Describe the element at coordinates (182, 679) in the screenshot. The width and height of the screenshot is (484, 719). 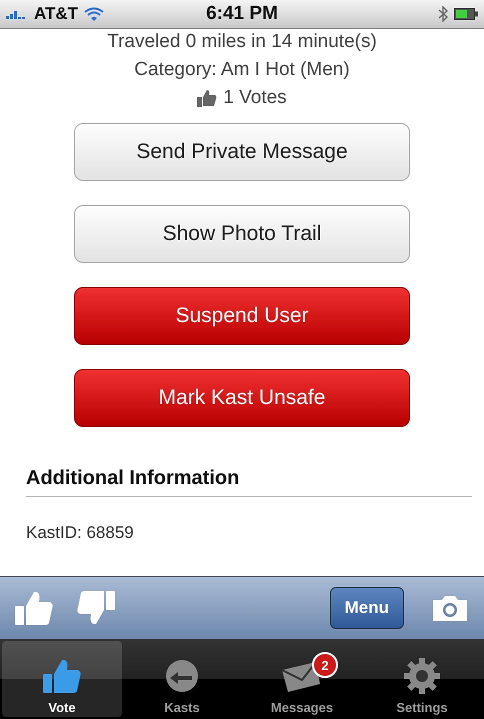
I see `tab: Kasts` at that location.